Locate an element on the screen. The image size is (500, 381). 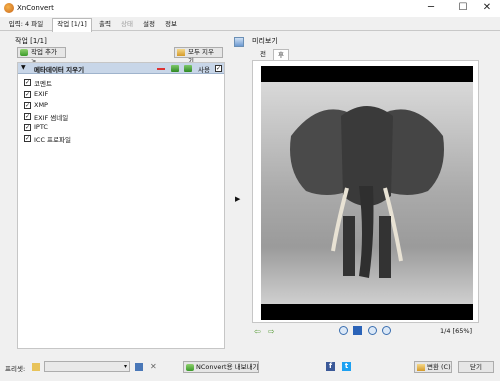
action-header-remove-metadata: ▼ 메타데이터 지우기 사용 ✓ is located at coordinates (121, 68).